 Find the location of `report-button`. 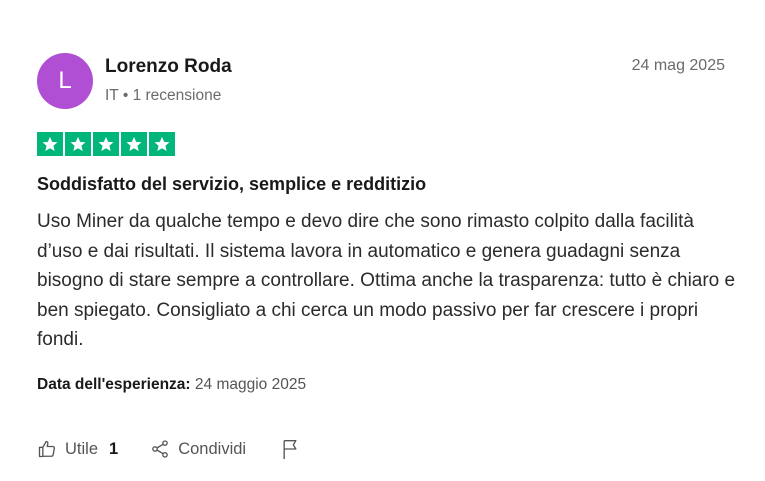

report-button is located at coordinates (290, 449).